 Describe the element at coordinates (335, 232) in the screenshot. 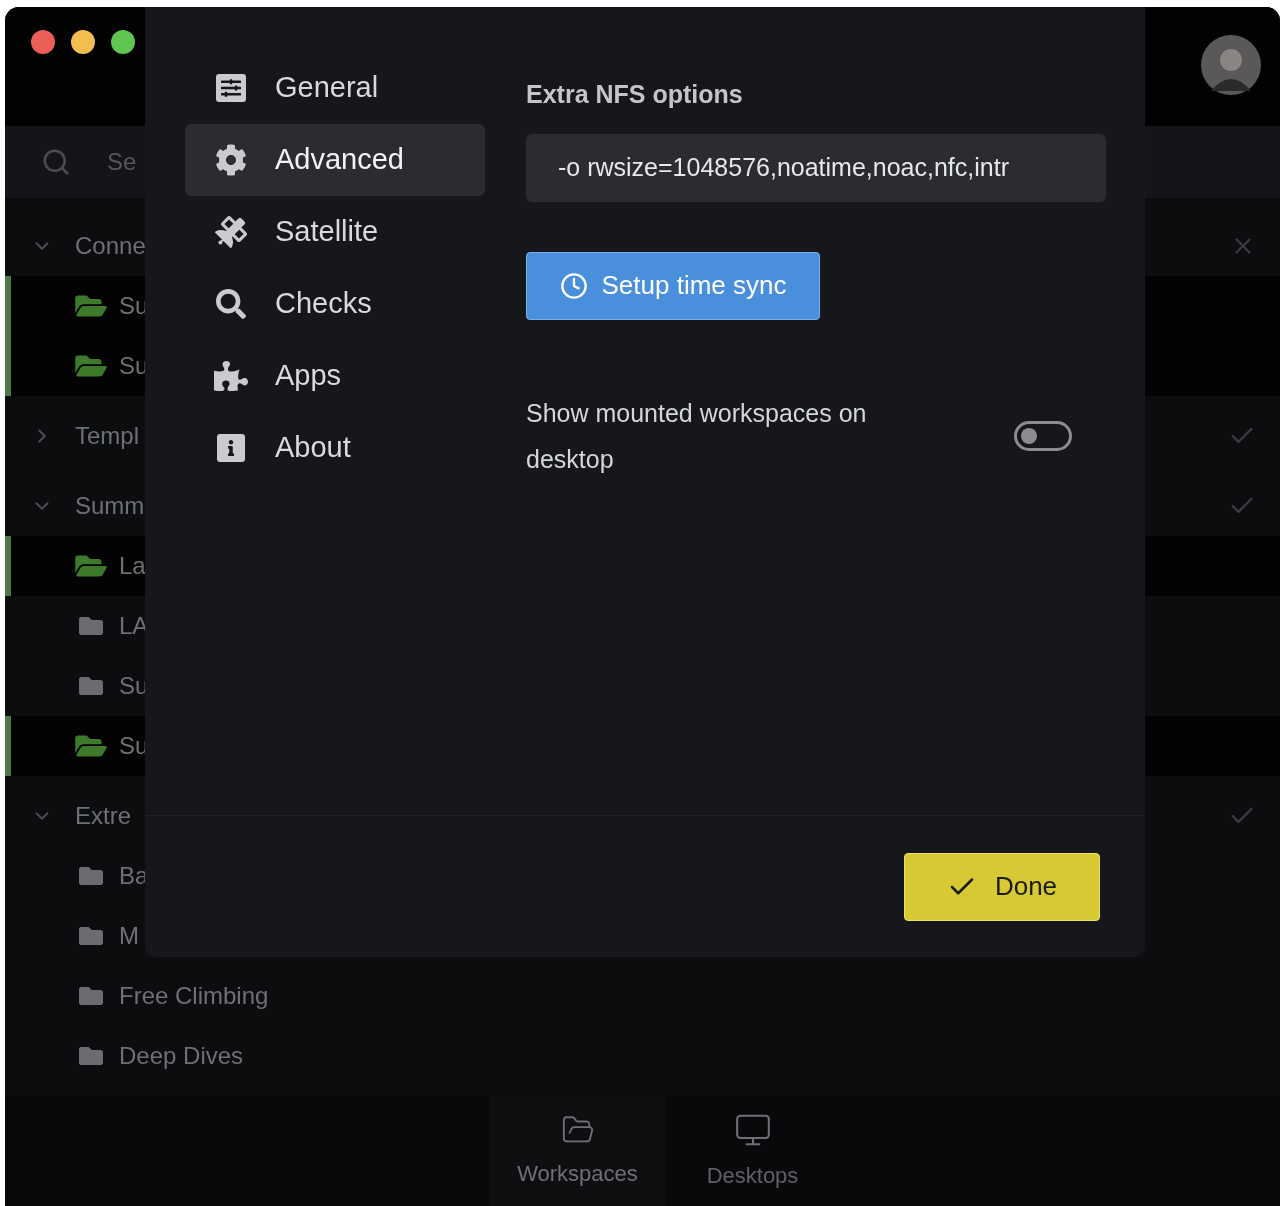

I see `settings-tab: Satellite` at that location.